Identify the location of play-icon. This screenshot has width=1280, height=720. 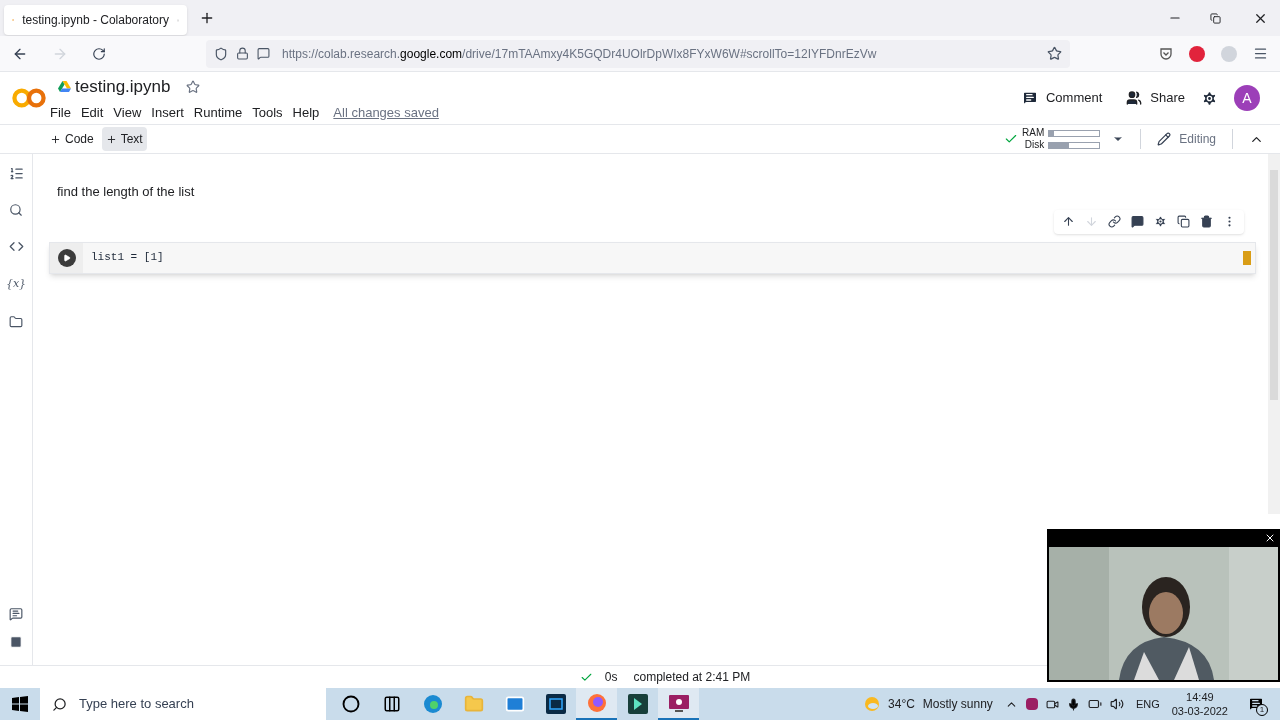
(66, 257).